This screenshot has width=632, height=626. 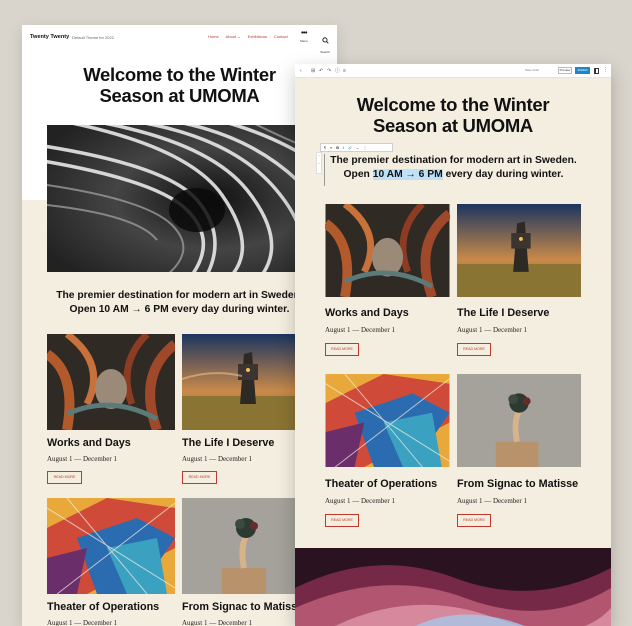 What do you see at coordinates (365, 147) in the screenshot?
I see `block-more-icon: ⋮` at bounding box center [365, 147].